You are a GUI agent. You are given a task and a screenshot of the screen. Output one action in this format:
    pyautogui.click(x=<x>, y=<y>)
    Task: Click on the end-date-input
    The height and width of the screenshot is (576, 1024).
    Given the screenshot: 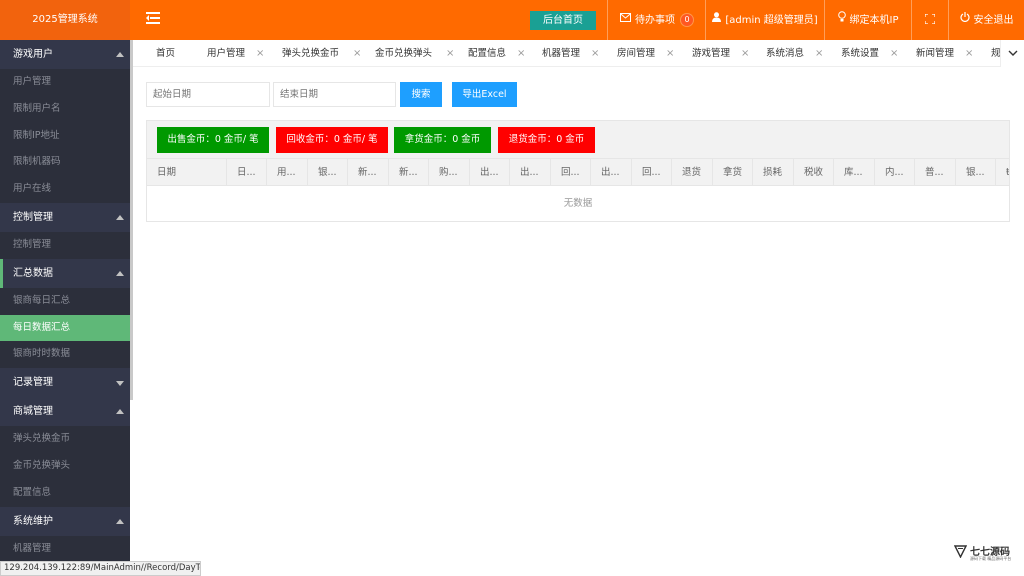 What is the action you would take?
    pyautogui.click(x=334, y=94)
    